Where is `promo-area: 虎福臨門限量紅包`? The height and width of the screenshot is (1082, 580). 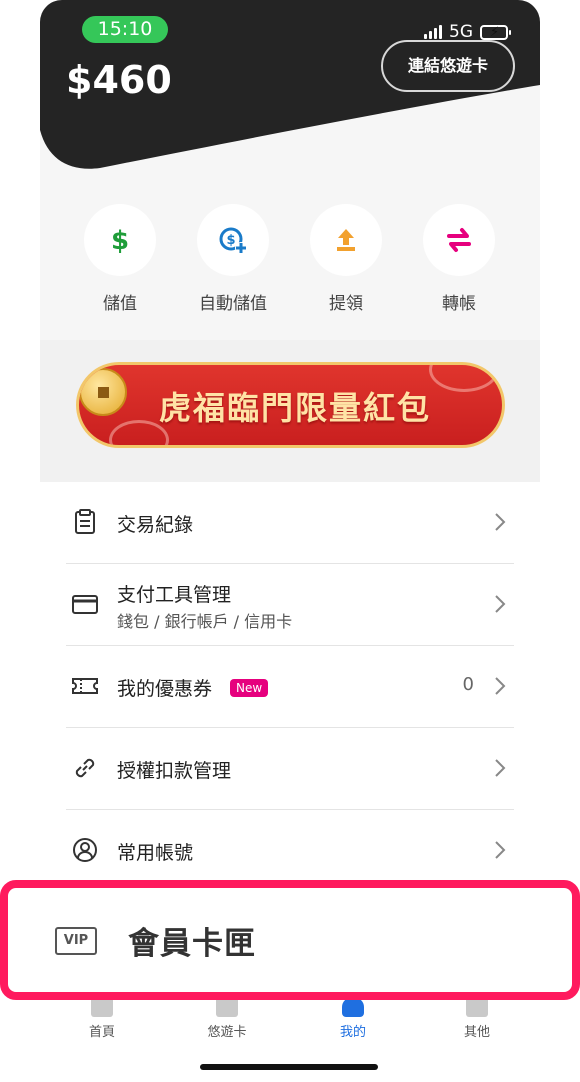 promo-area: 虎福臨門限量紅包 is located at coordinates (290, 411).